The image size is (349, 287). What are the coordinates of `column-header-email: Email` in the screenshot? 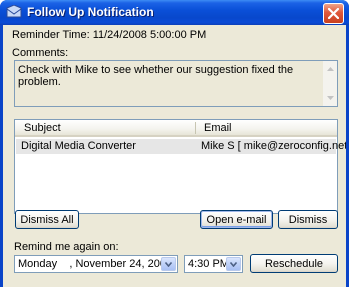 It's located at (218, 128).